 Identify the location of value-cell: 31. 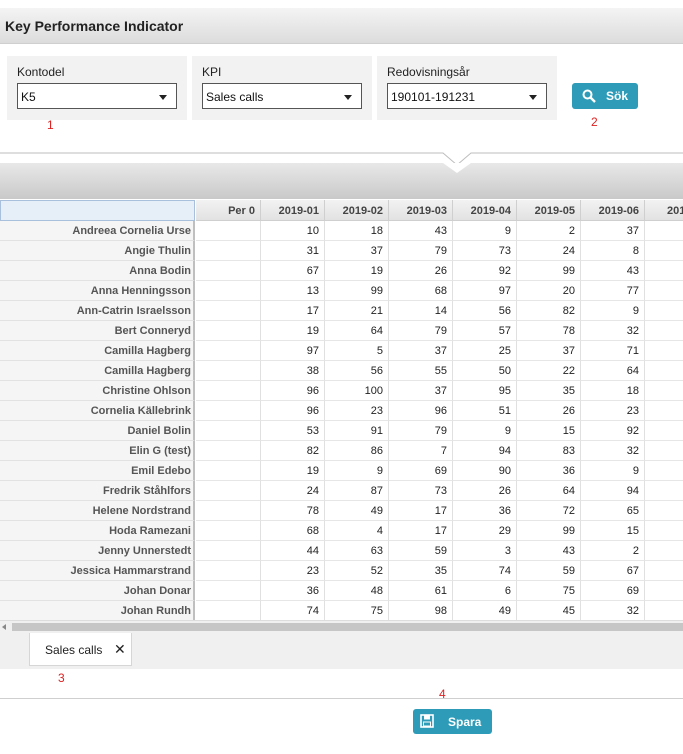
(293, 251).